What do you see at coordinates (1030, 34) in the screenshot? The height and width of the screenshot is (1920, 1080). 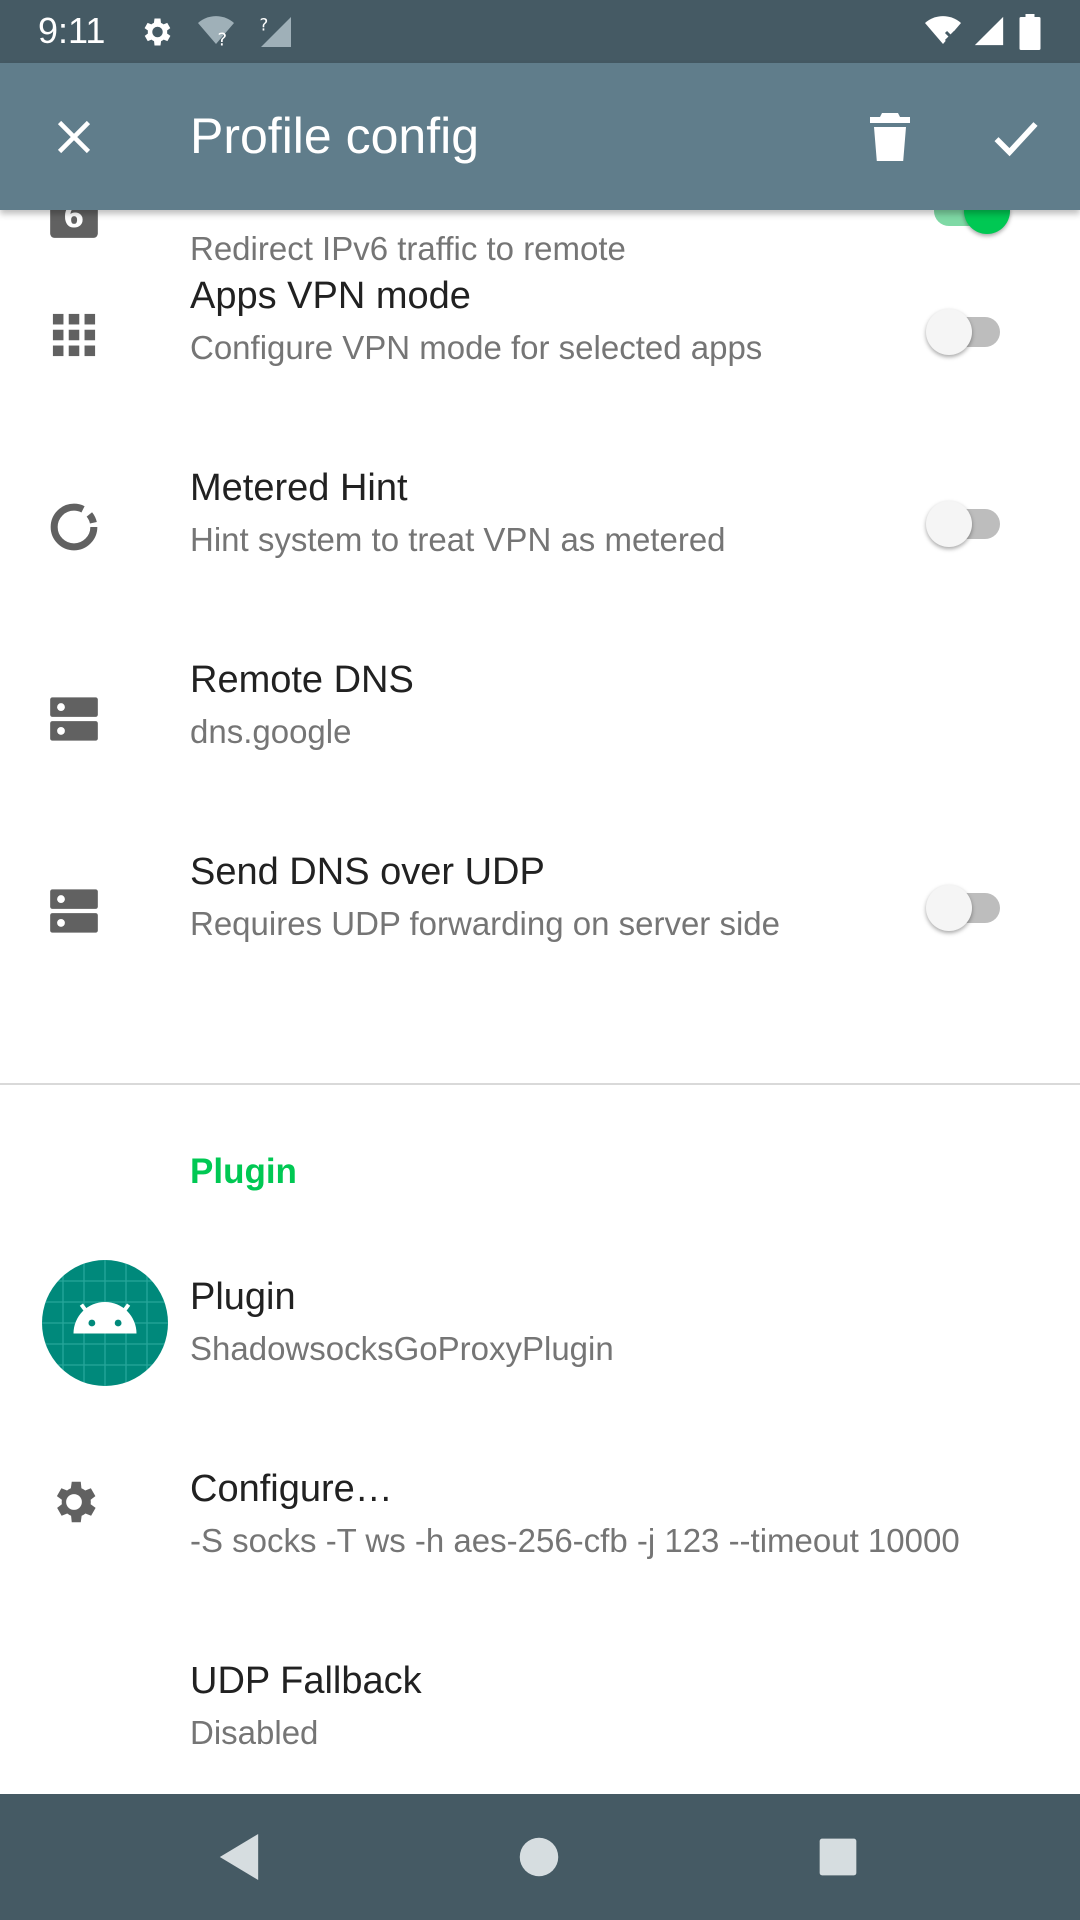 I see `battery-icon` at bounding box center [1030, 34].